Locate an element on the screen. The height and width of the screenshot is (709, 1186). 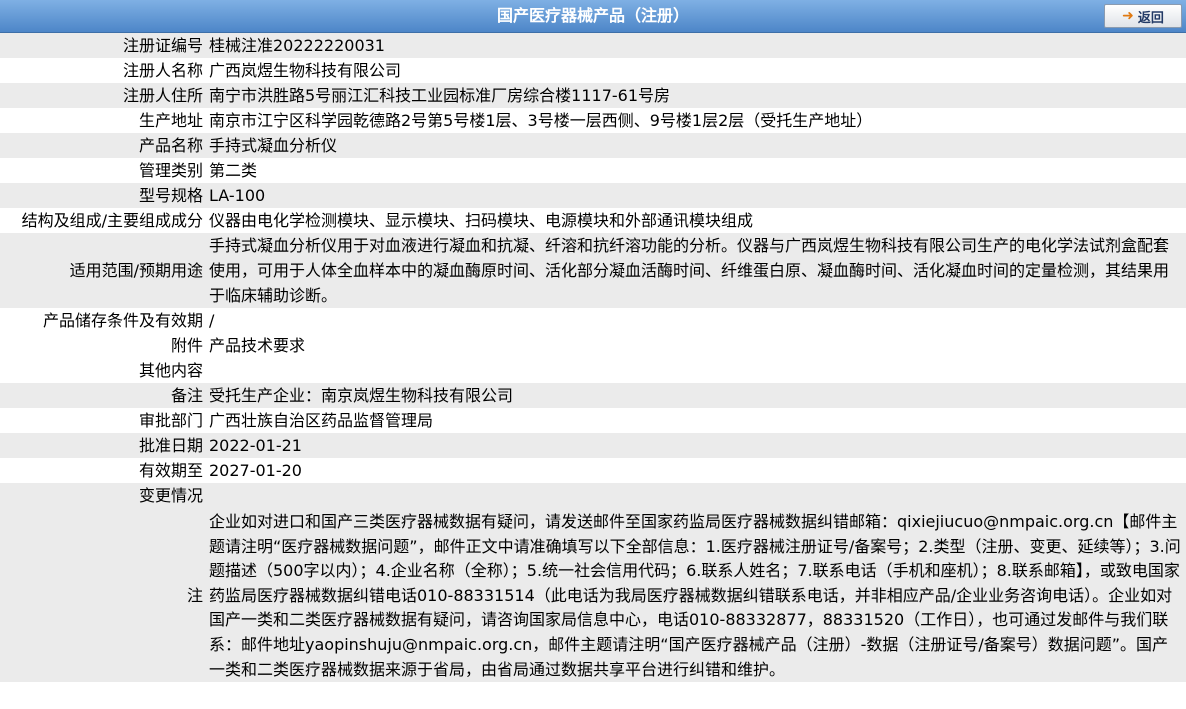
row-model-spec: 型号规格 LA-100 is located at coordinates (593, 195).